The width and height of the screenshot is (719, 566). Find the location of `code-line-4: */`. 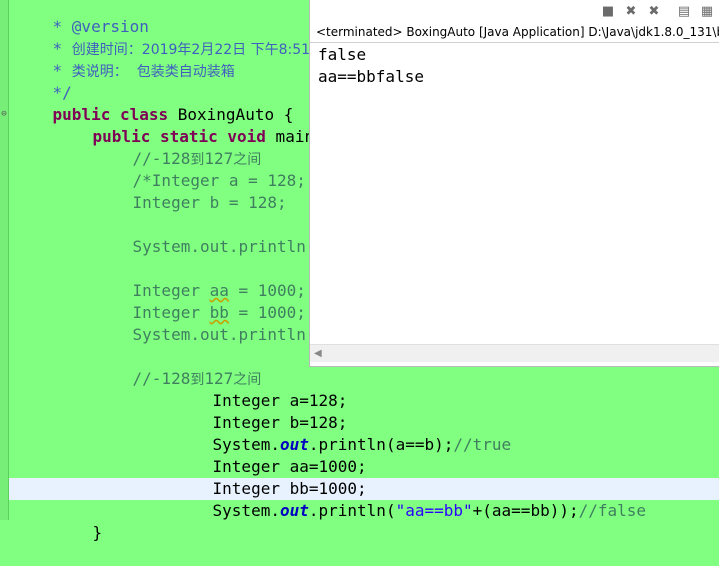

code-line-4: */ is located at coordinates (43, 81).